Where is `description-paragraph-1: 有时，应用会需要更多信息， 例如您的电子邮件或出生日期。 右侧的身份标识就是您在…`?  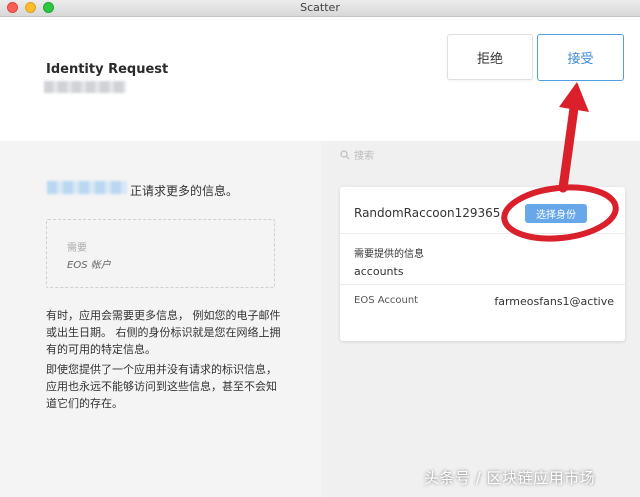
description-paragraph-1: 有时，应用会需要更多信息， 例如您的电子邮件或出生日期。 右侧的身份标识就是您在… is located at coordinates (163, 332).